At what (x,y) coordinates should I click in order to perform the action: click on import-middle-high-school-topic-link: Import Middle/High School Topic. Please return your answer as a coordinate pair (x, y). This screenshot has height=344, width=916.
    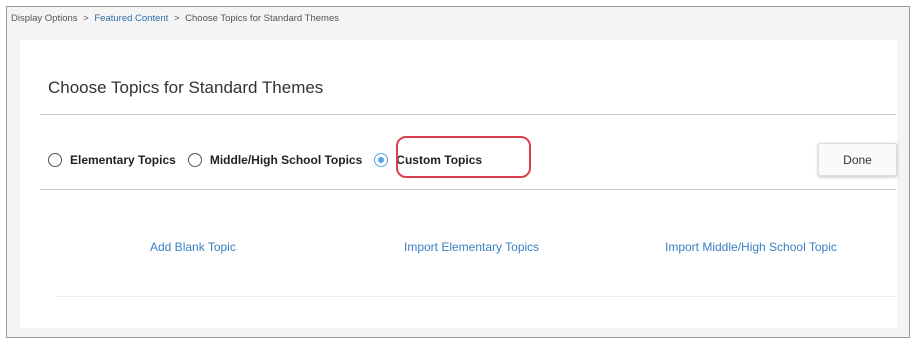
    Looking at the image, I should click on (751, 247).